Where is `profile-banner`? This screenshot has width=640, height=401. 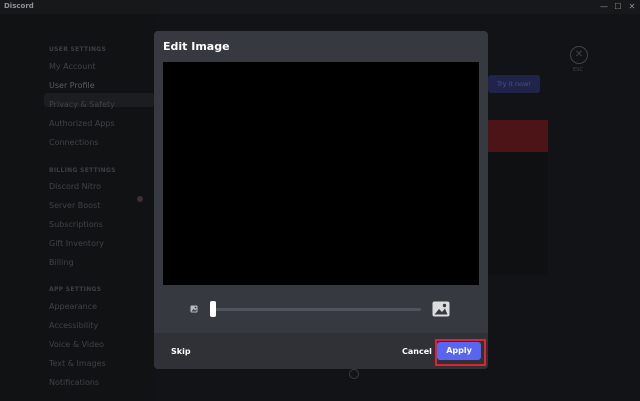
profile-banner is located at coordinates (517, 136).